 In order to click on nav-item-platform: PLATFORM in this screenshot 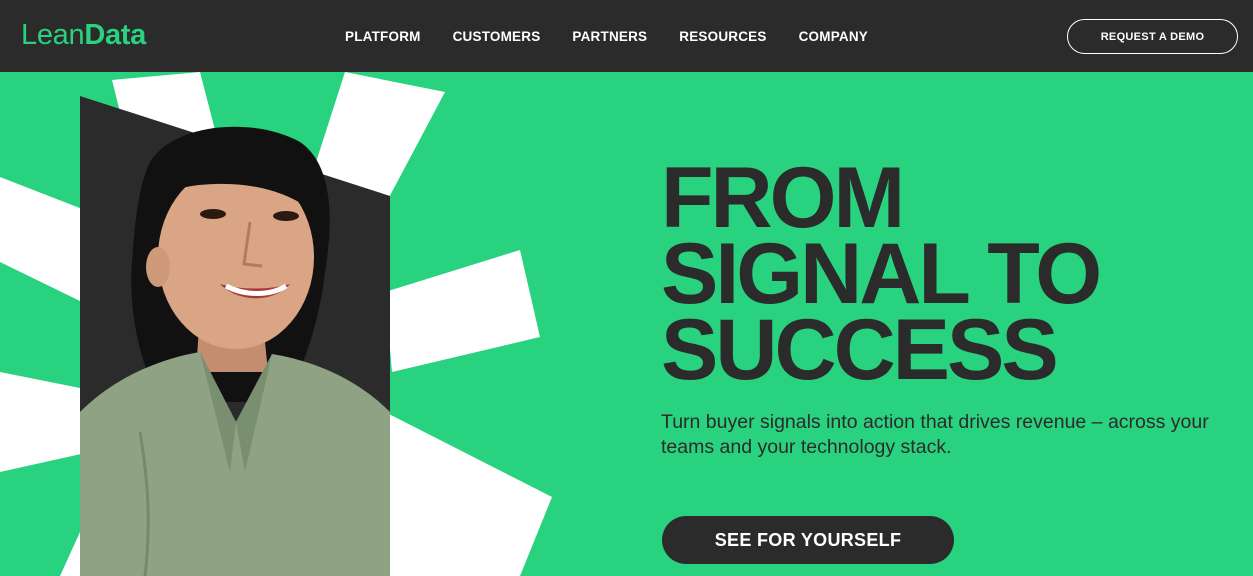, I will do `click(383, 36)`.